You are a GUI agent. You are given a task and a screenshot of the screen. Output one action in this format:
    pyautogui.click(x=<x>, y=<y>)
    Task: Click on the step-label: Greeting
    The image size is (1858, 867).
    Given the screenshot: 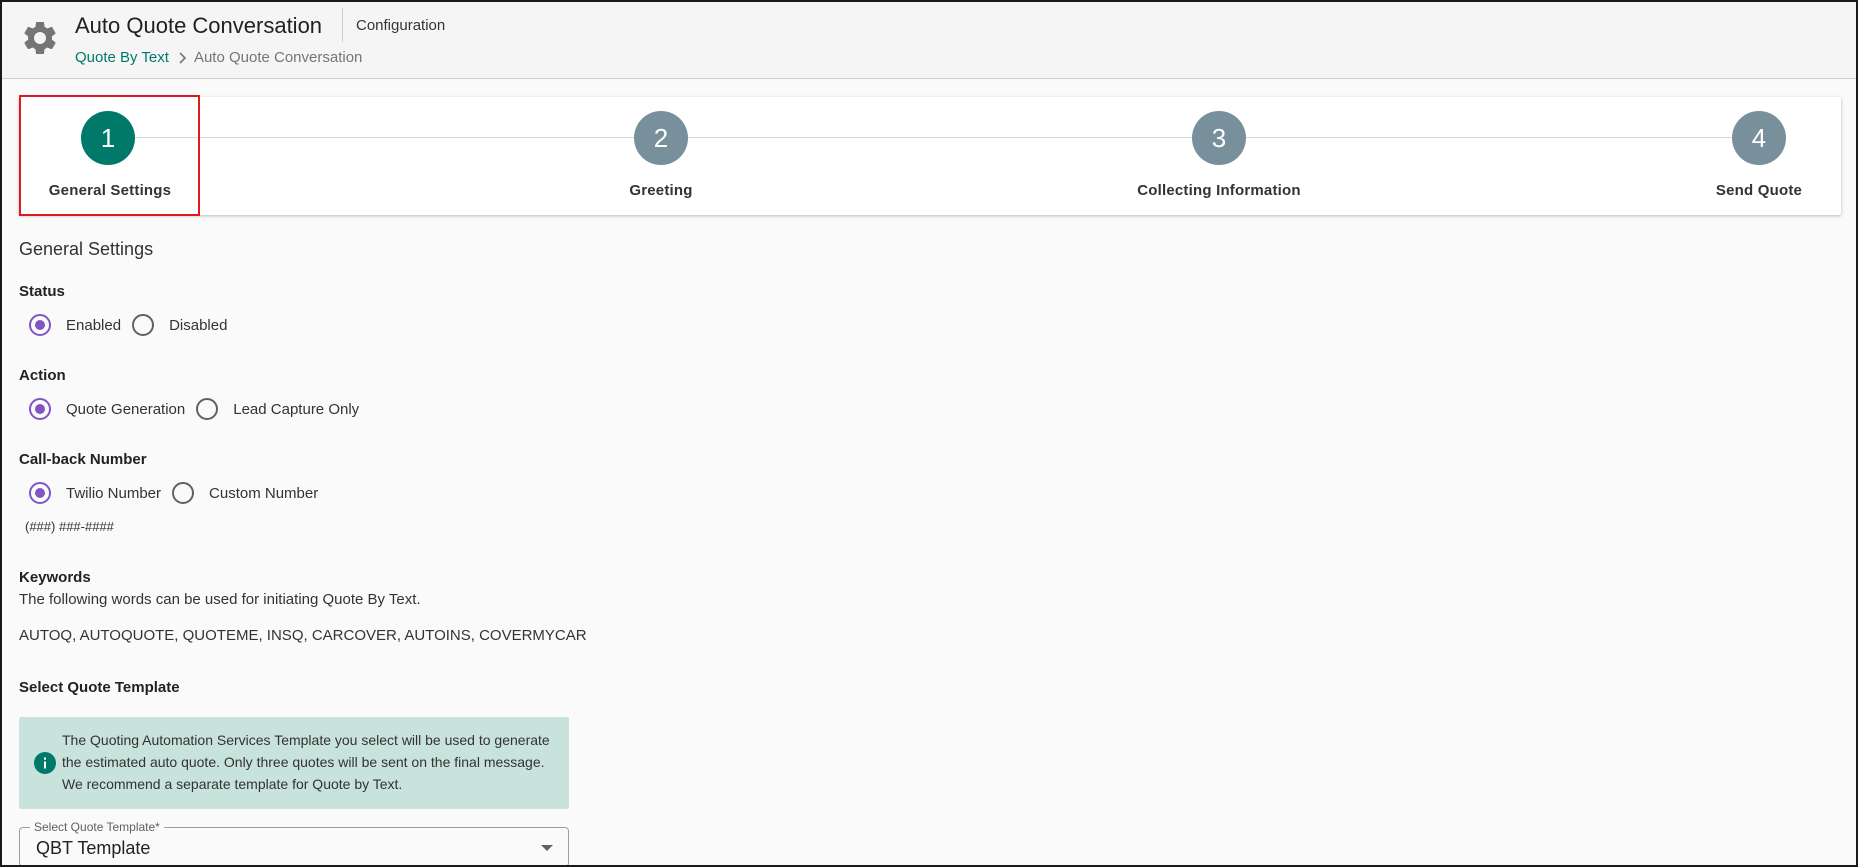 What is the action you would take?
    pyautogui.click(x=661, y=190)
    